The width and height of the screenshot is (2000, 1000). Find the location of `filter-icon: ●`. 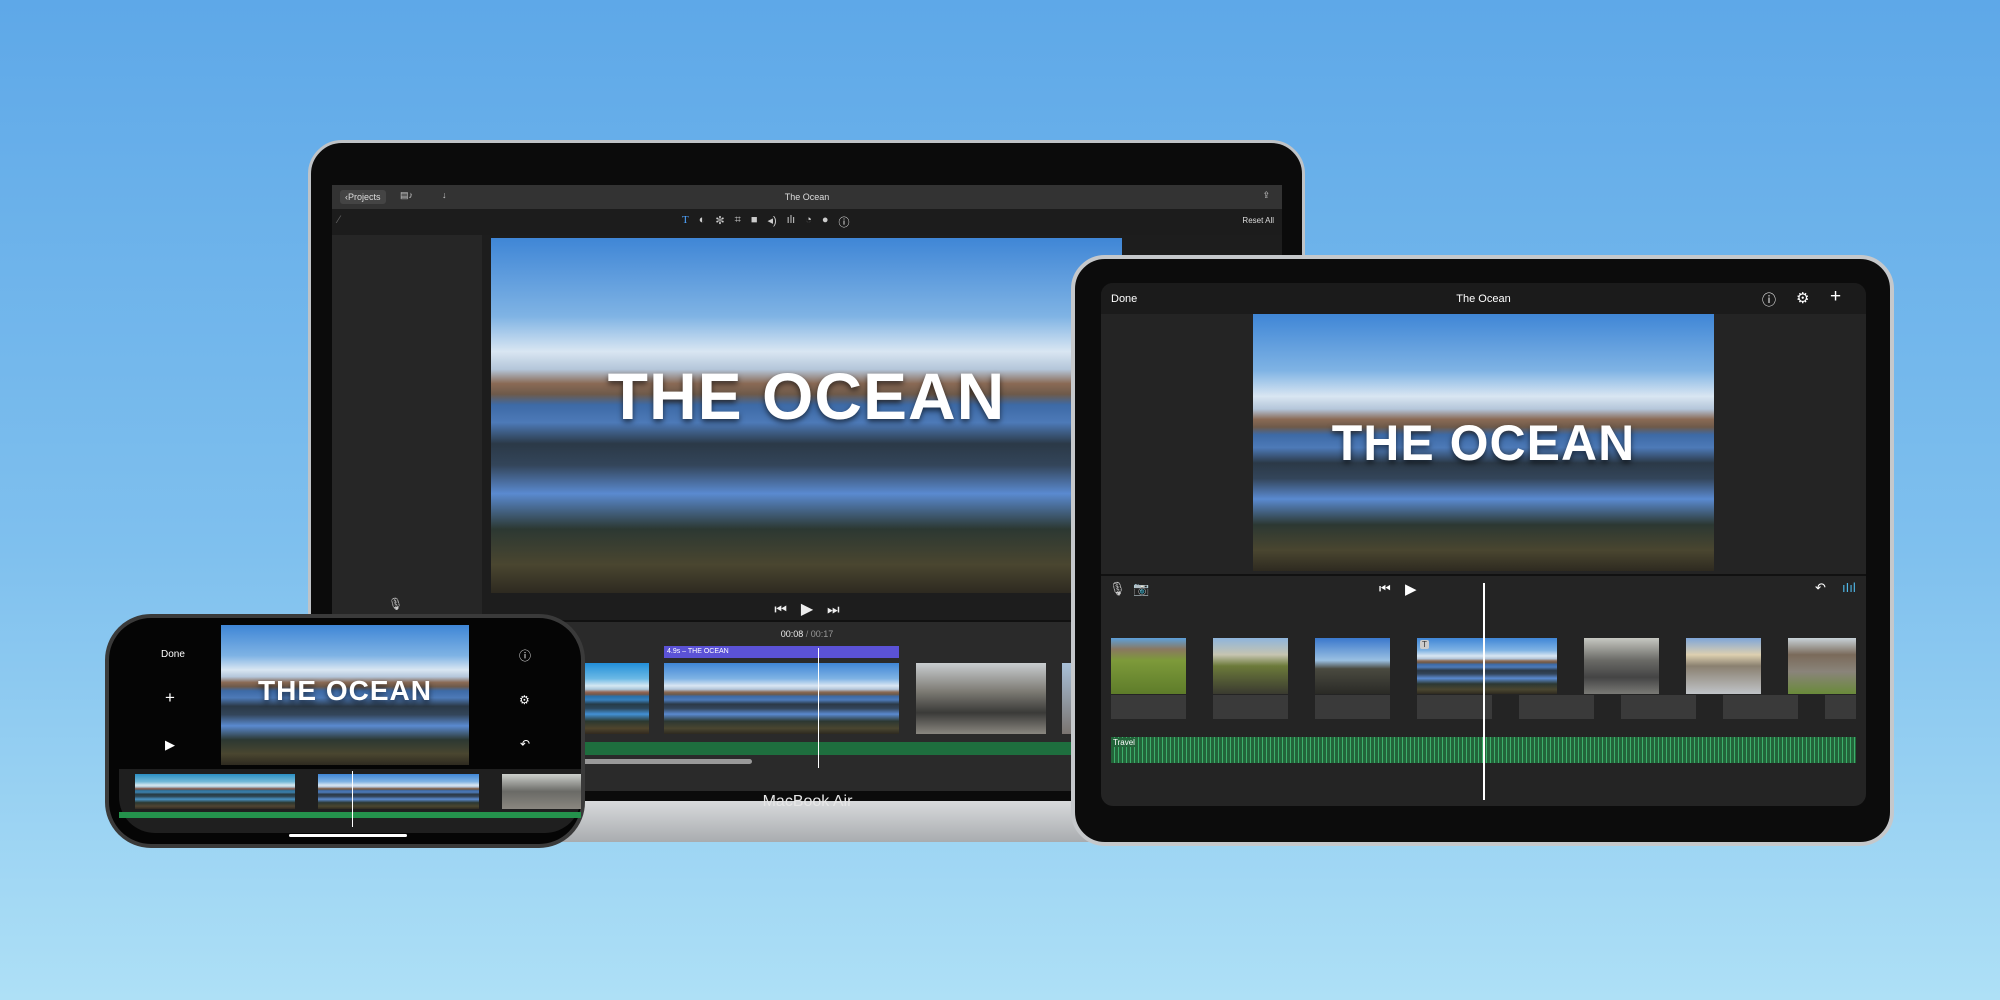

filter-icon: ● is located at coordinates (825, 222).